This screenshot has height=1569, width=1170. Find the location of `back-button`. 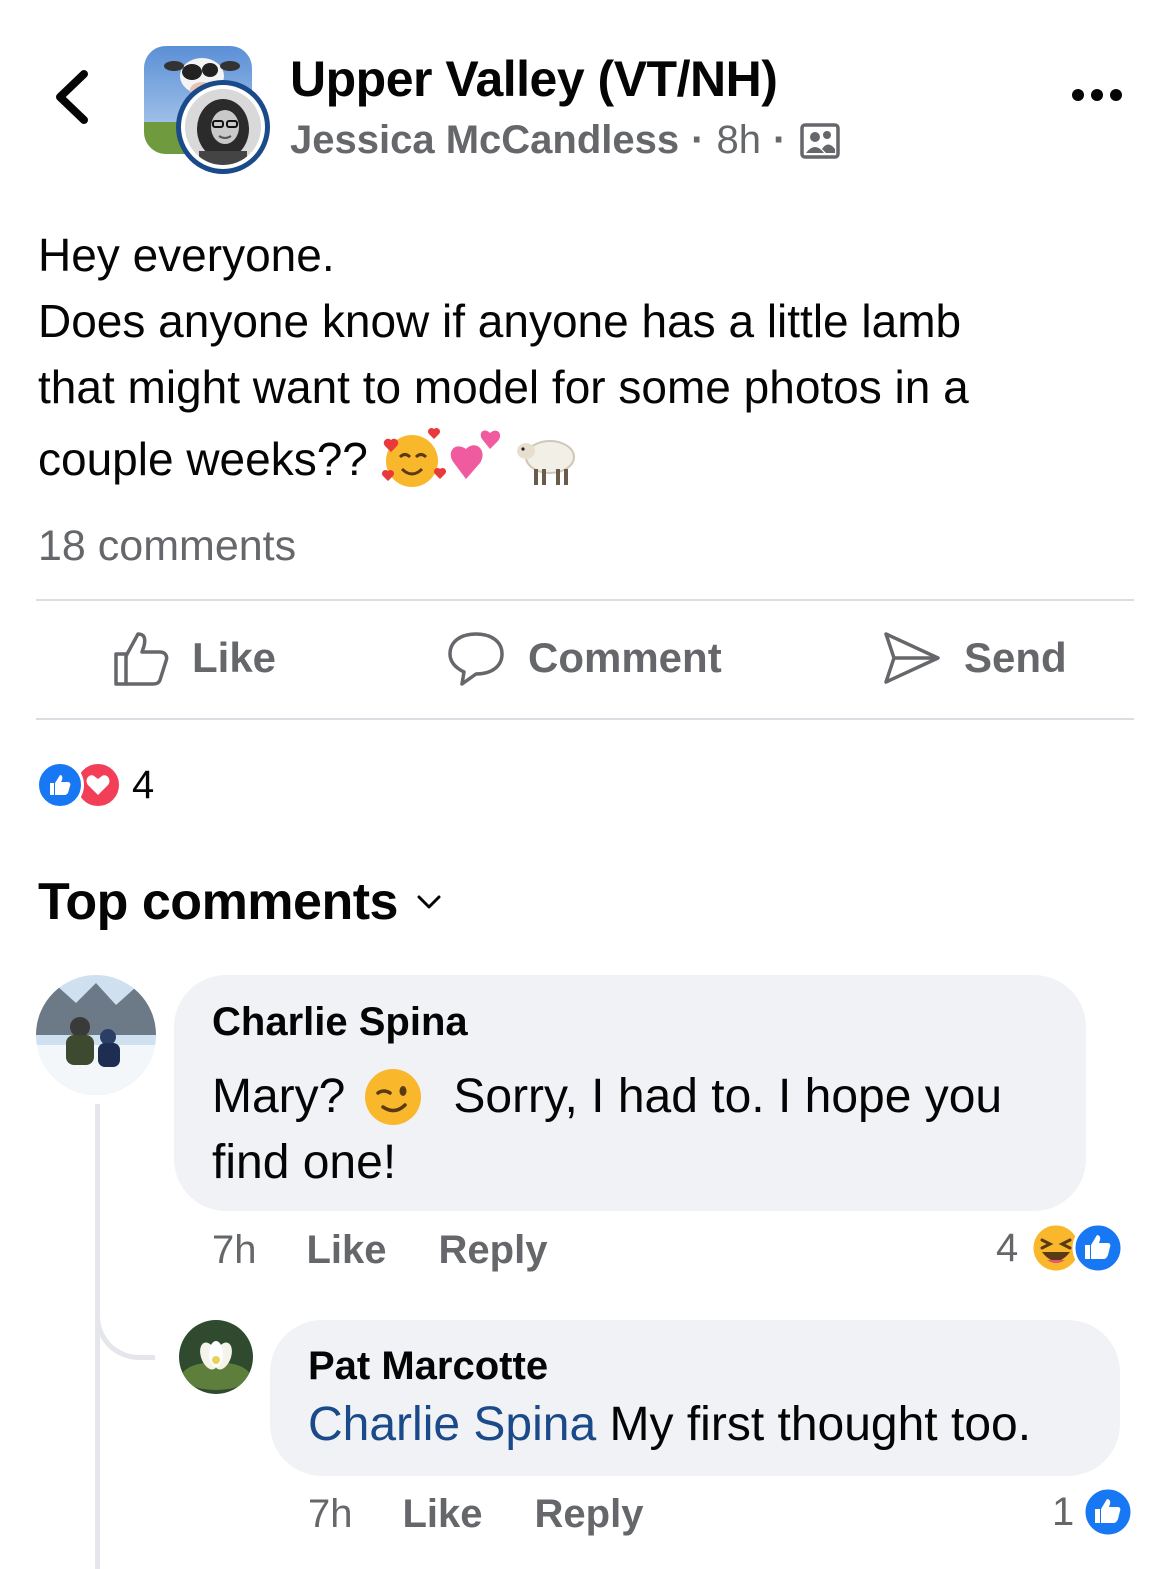

back-button is located at coordinates (72, 97).